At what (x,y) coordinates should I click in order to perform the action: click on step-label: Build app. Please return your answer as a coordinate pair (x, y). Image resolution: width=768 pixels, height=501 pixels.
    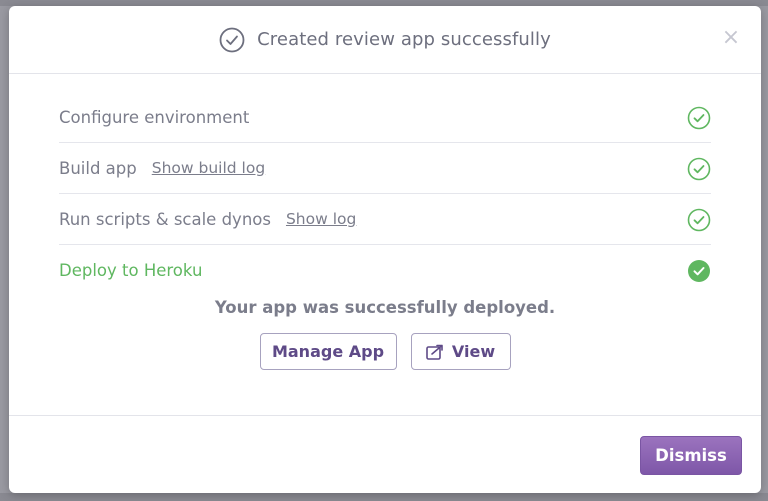
    Looking at the image, I should click on (98, 168).